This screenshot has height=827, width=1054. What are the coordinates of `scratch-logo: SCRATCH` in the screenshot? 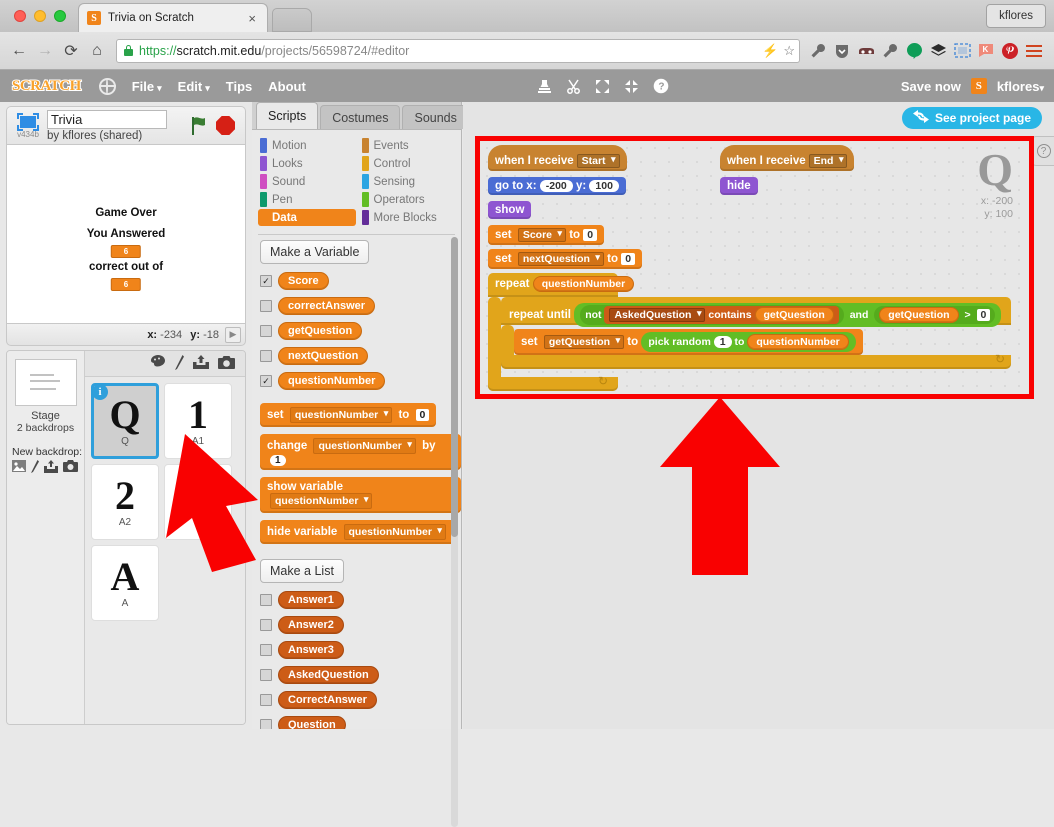 It's located at (46, 86).